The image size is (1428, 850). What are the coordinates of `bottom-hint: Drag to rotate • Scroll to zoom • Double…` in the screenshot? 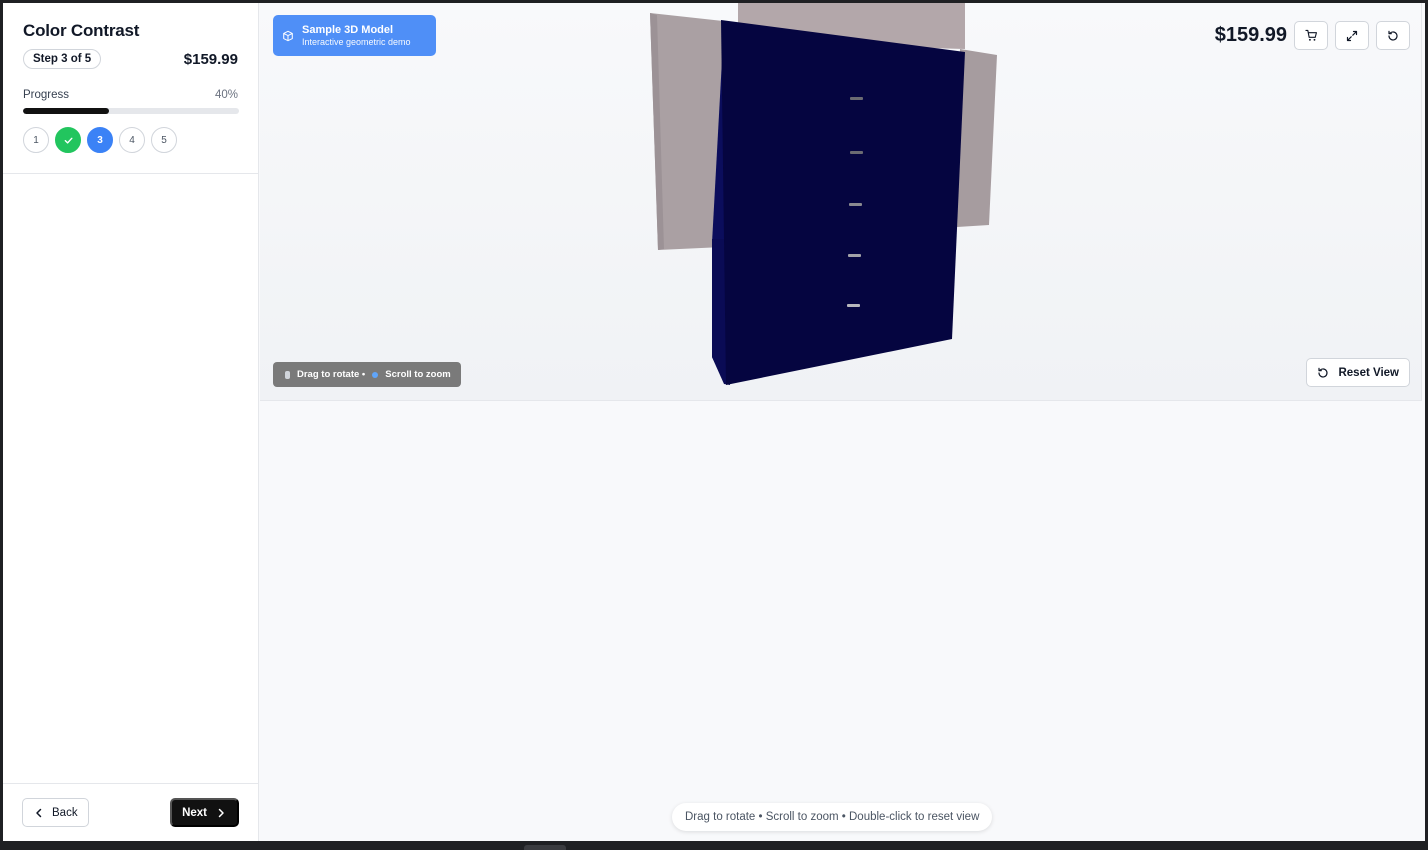 It's located at (832, 817).